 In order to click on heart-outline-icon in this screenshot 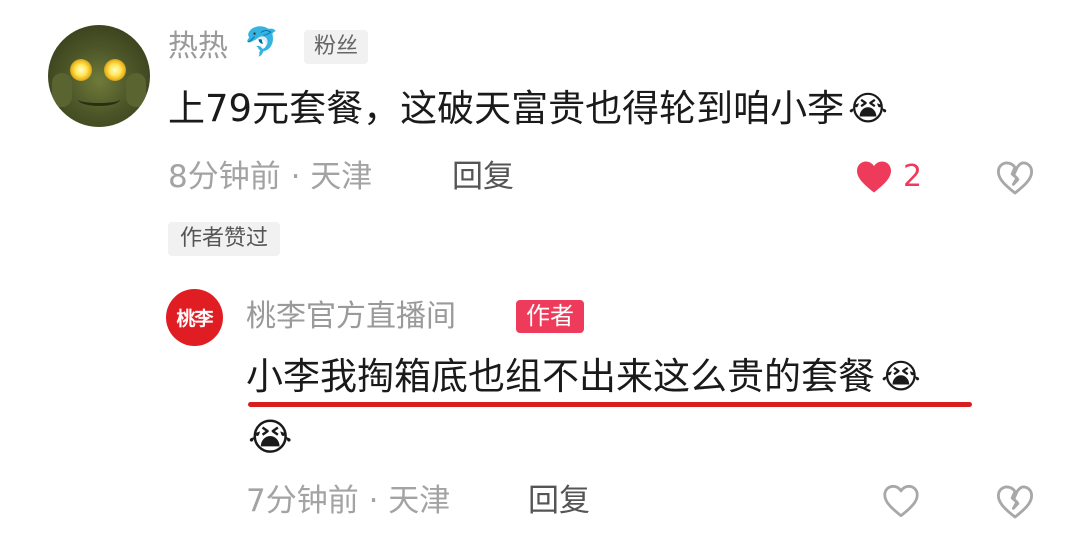, I will do `click(901, 501)`.